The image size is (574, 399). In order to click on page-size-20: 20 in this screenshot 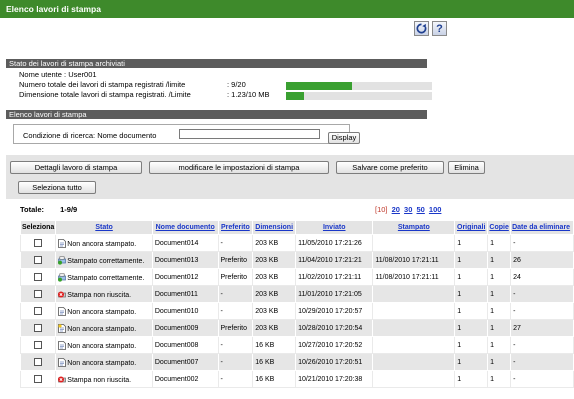, I will do `click(396, 209)`.